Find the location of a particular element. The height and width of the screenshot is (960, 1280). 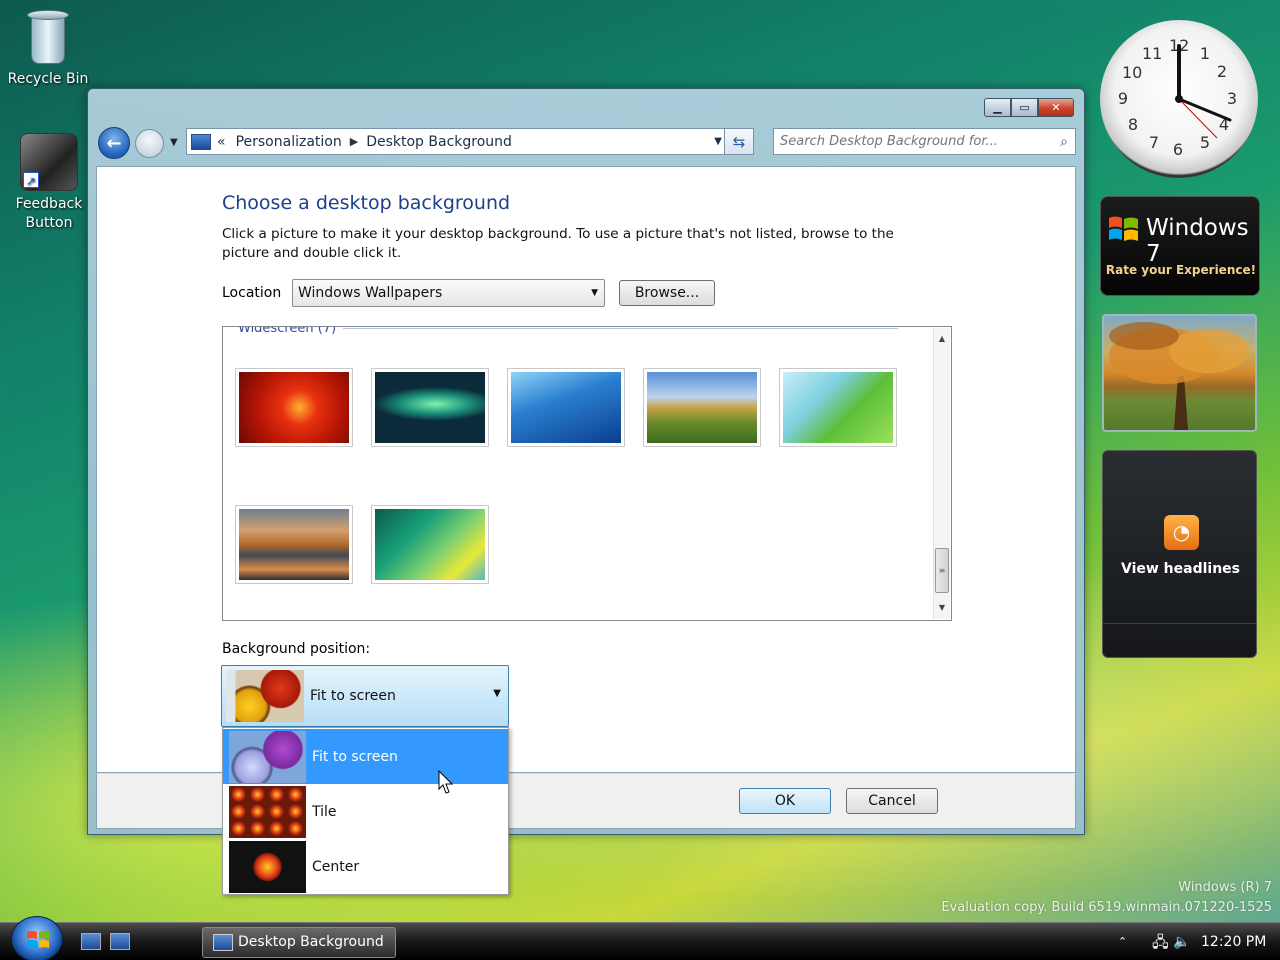

recycle-bin-icon is located at coordinates (48, 37).